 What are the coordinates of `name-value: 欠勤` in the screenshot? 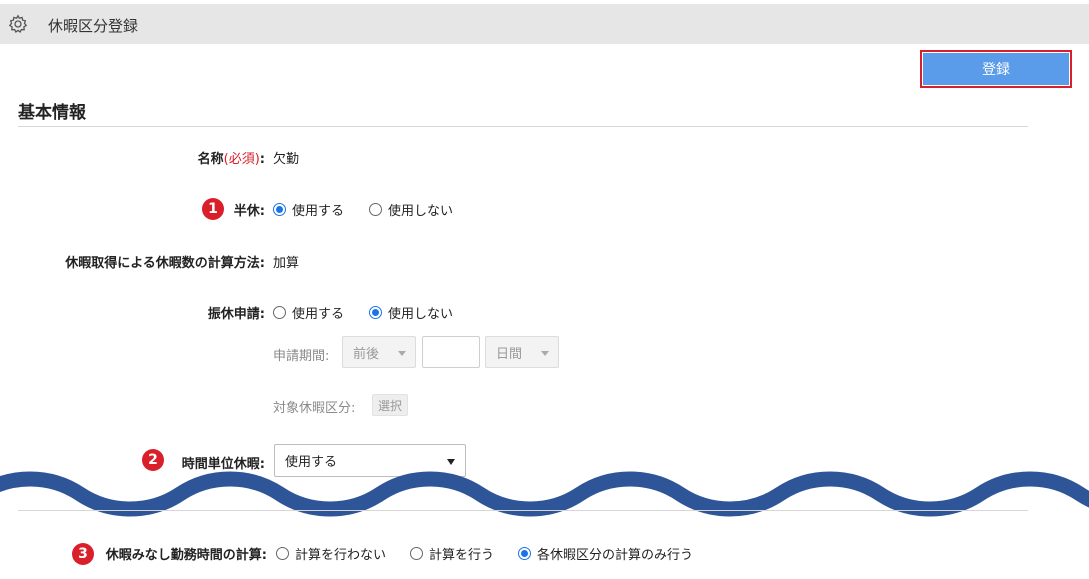 It's located at (286, 159).